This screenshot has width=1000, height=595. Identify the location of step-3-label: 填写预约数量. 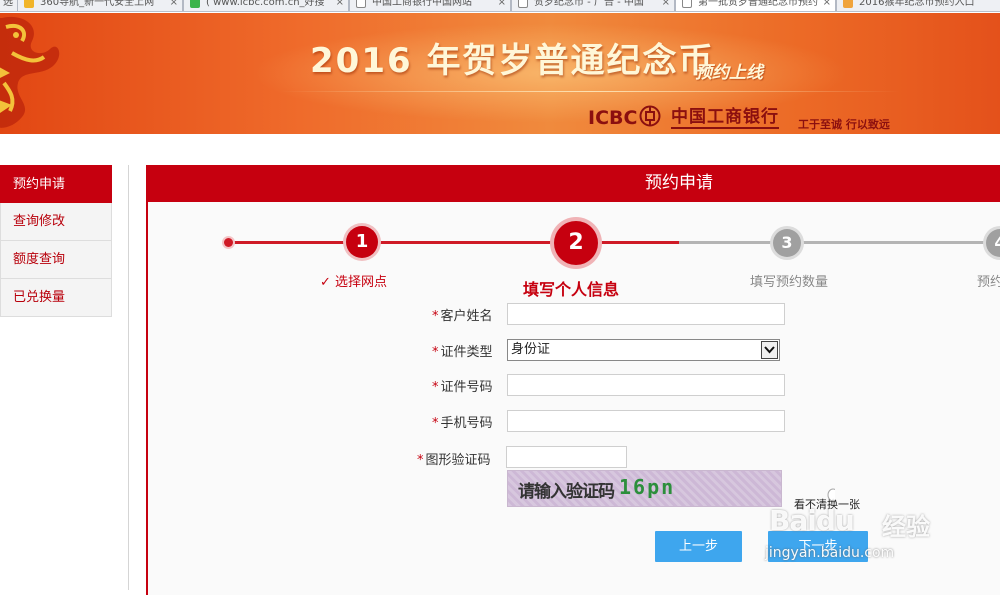
(789, 282).